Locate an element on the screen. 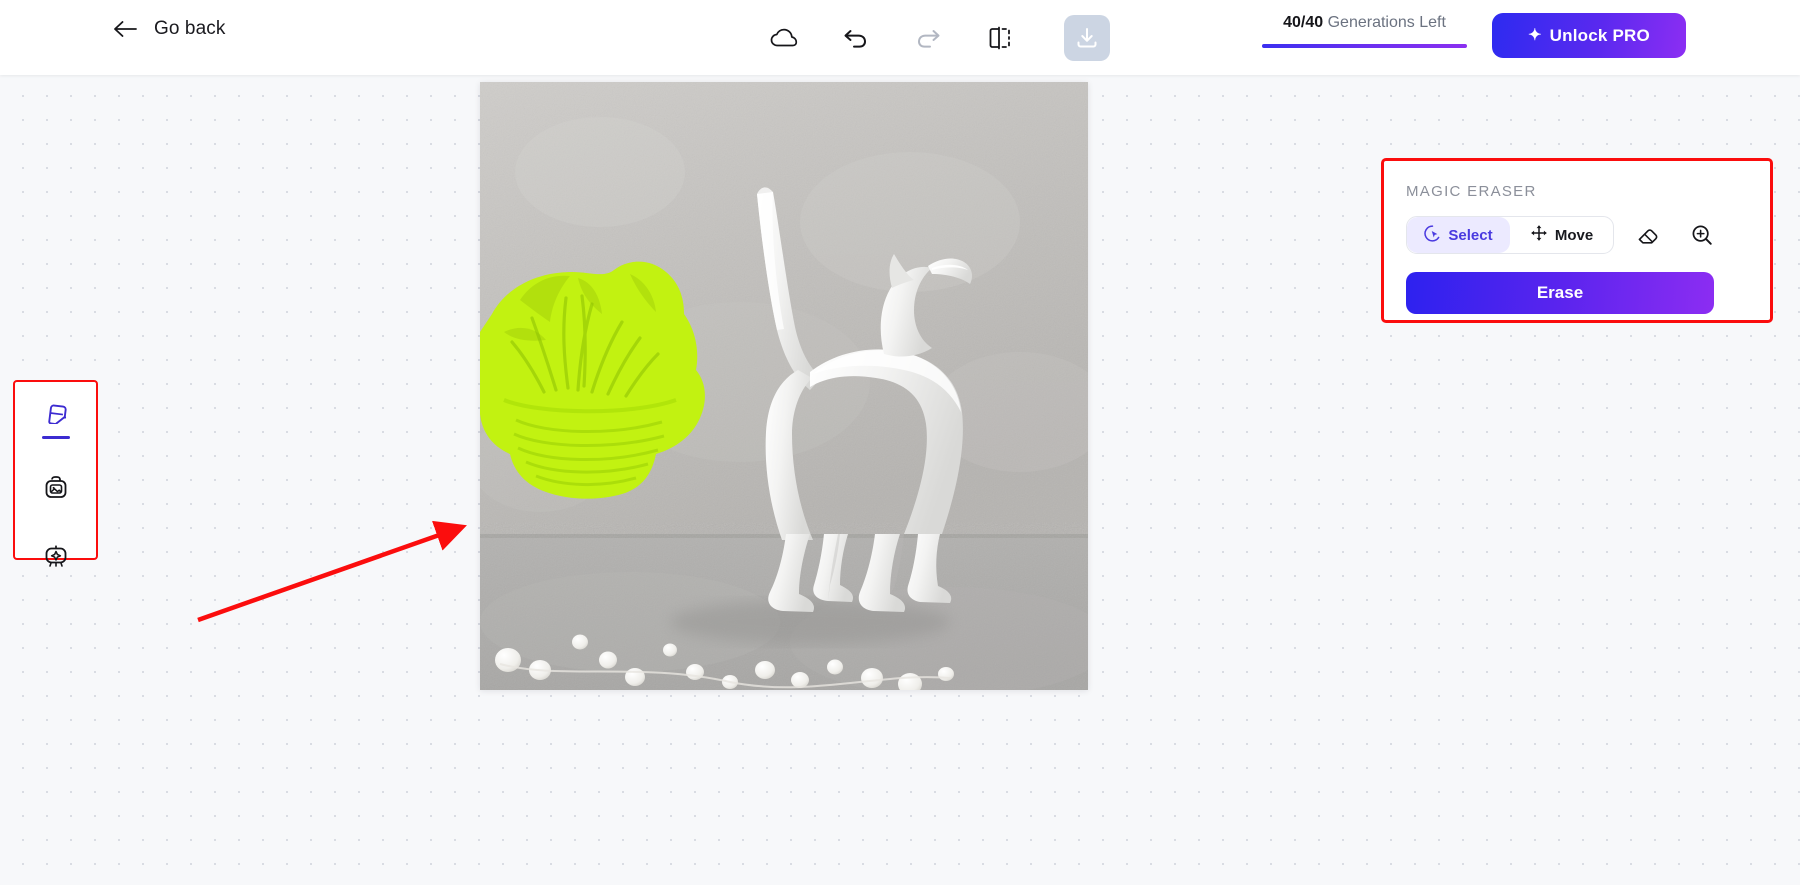  generations-counter: 40/40 Generations Left is located at coordinates (1364, 31).